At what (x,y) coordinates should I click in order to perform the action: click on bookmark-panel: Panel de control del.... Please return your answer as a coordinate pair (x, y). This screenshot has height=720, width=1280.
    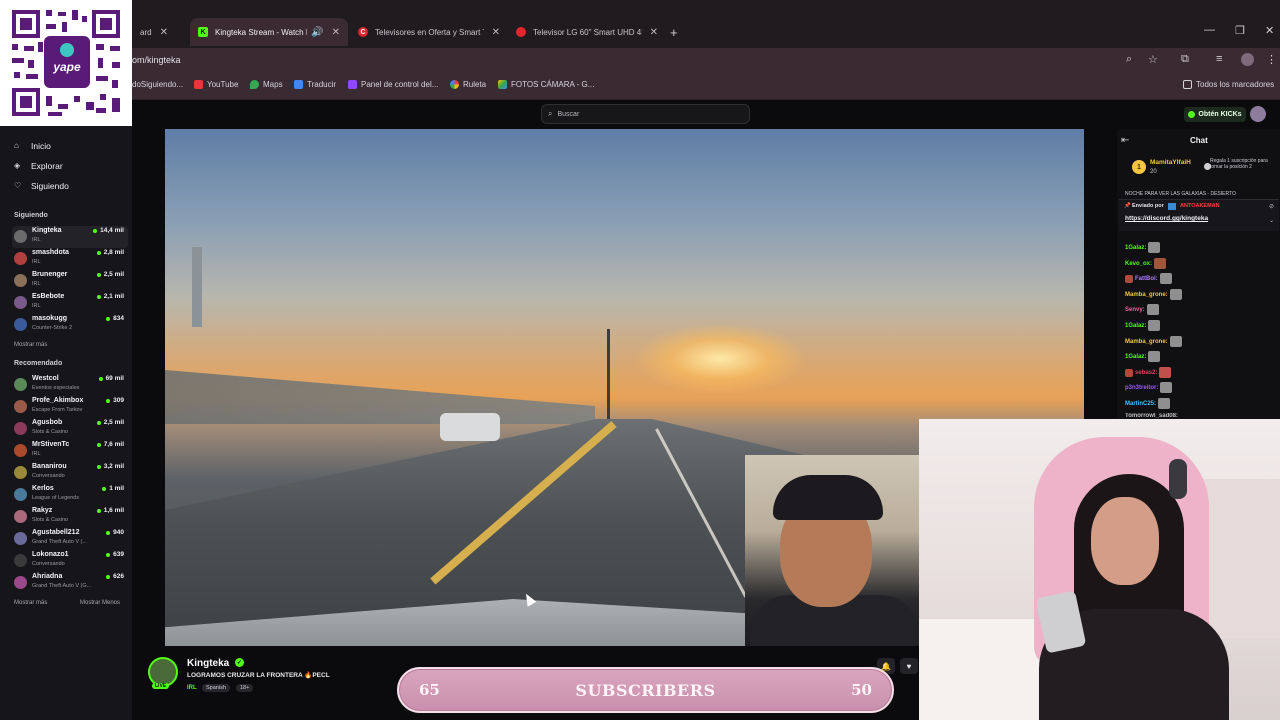
    Looking at the image, I should click on (393, 84).